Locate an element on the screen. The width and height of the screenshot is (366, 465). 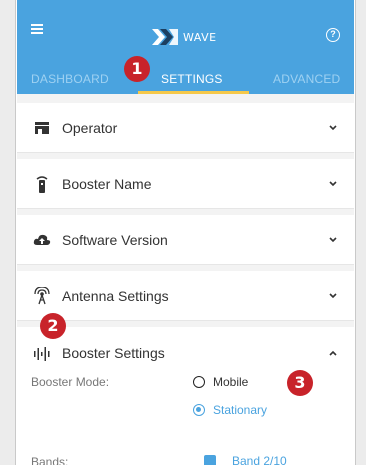
mobile-radio-label: Mobile is located at coordinates (230, 382).